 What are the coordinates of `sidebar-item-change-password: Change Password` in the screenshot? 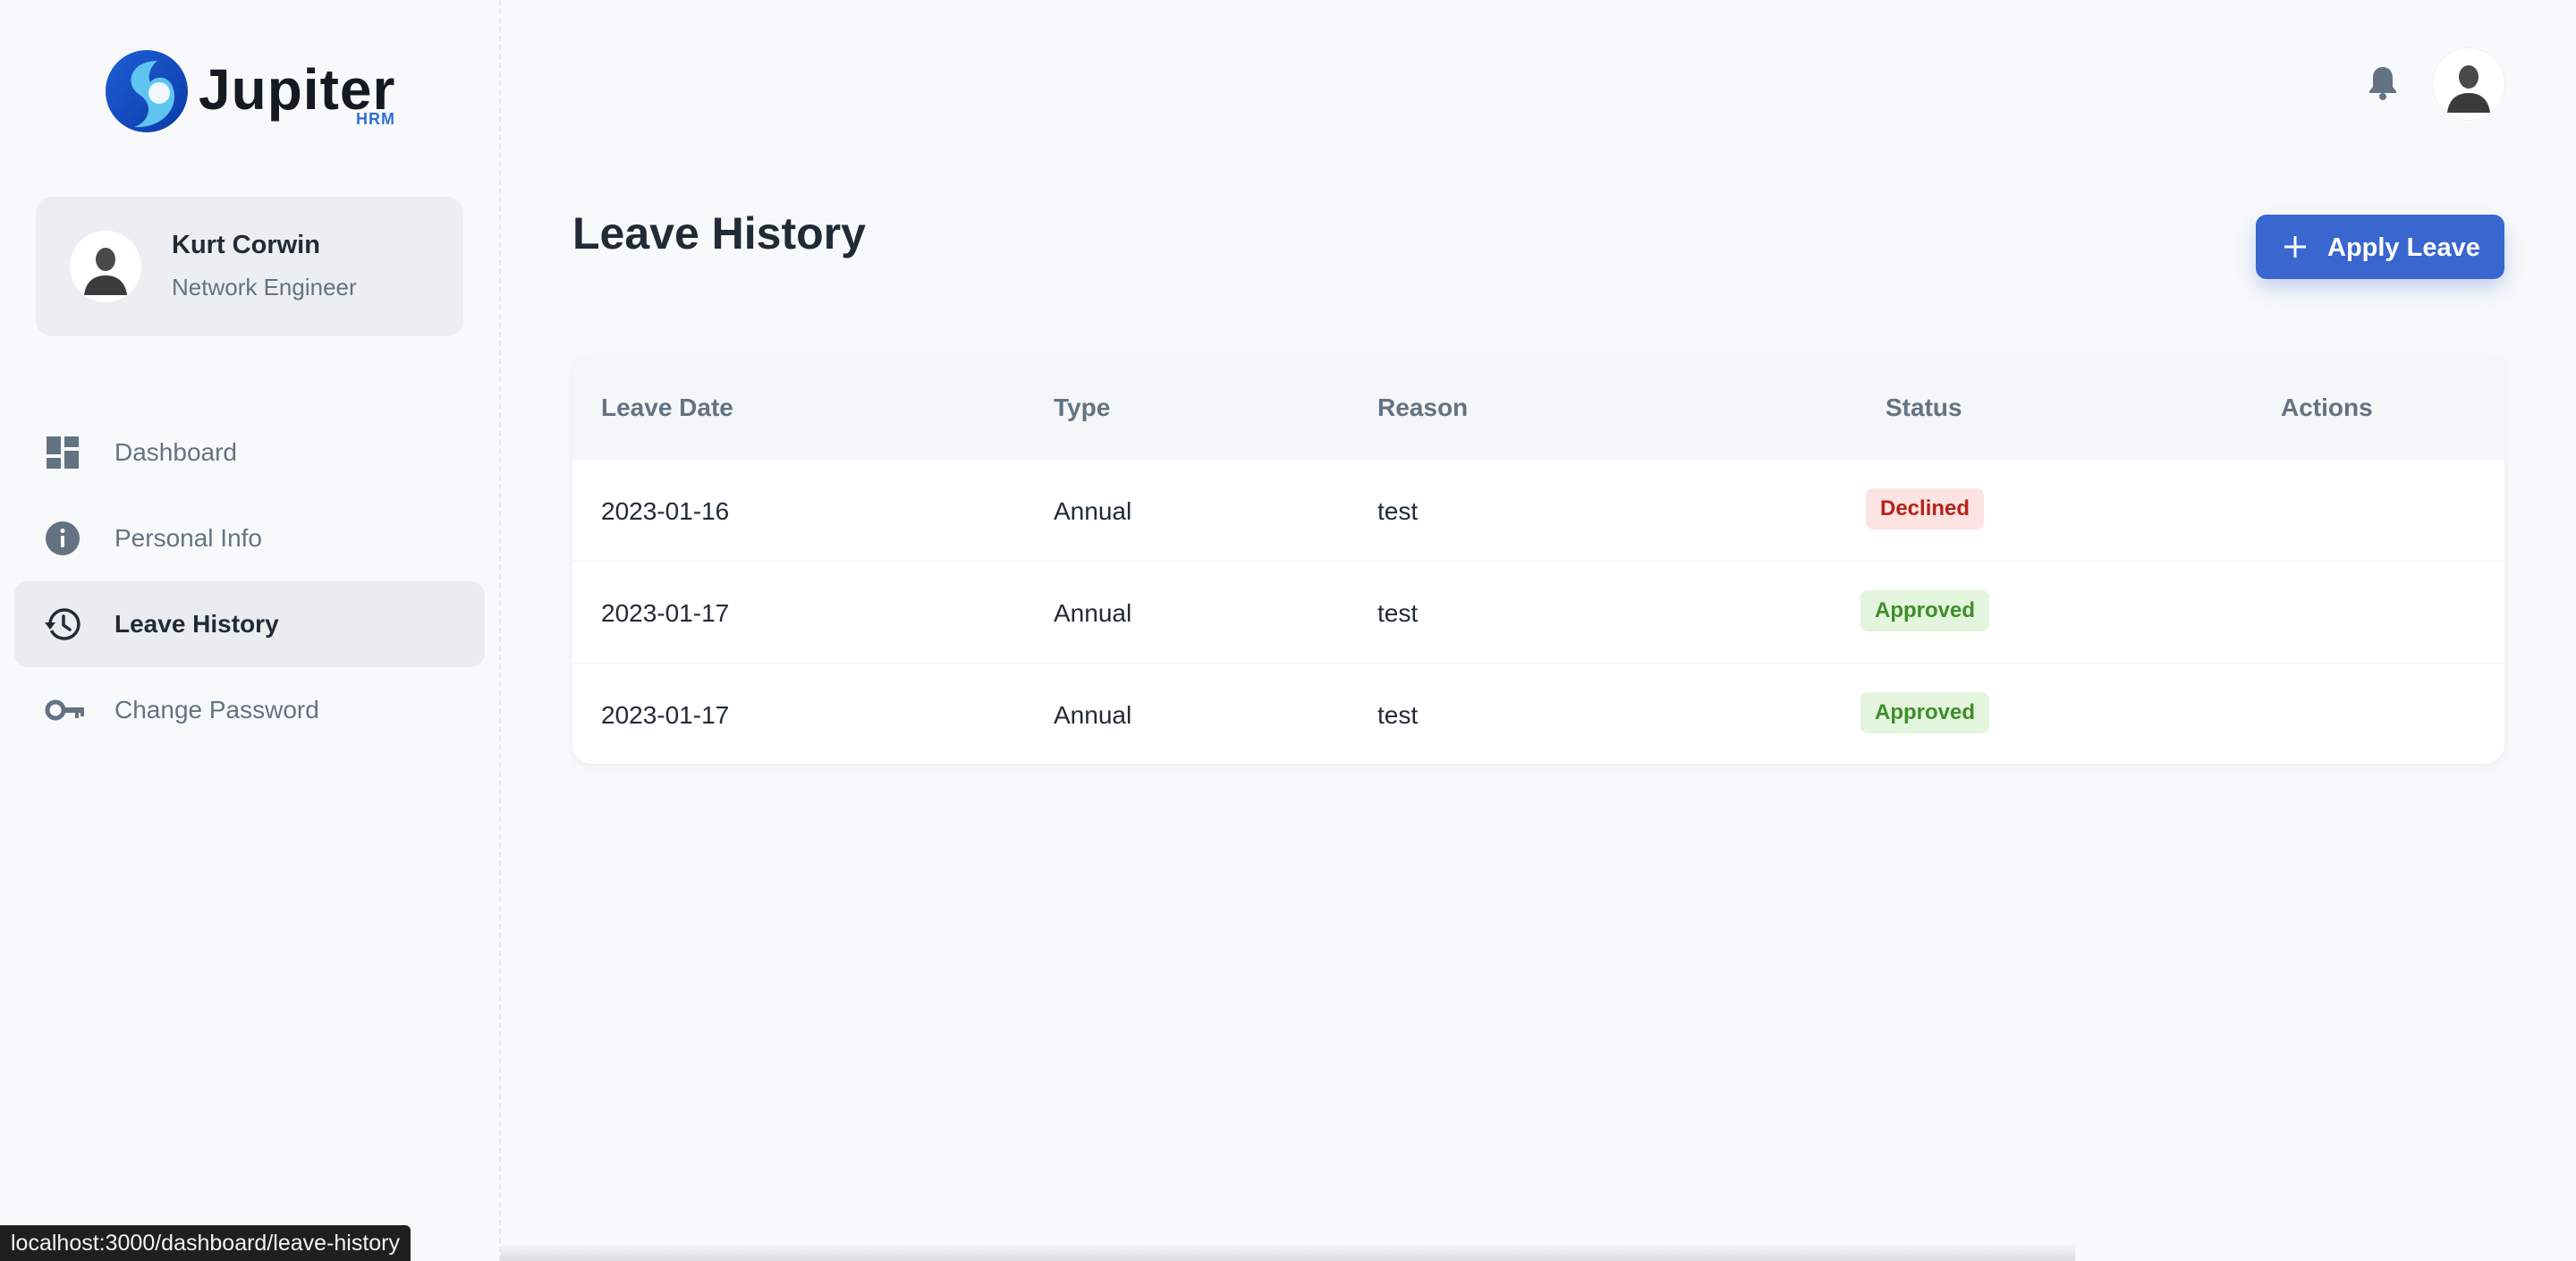 It's located at (249, 710).